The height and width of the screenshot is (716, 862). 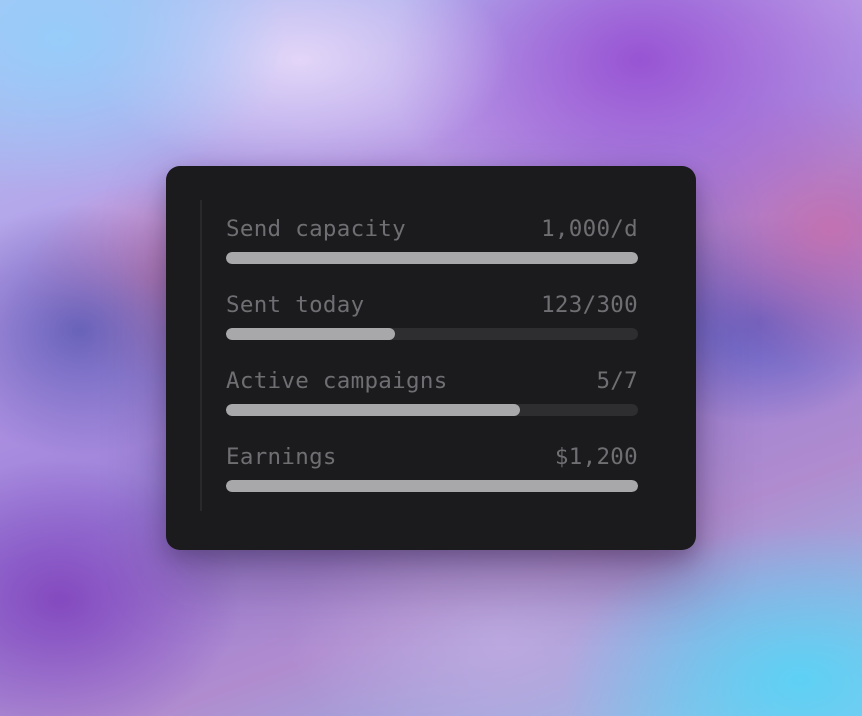 What do you see at coordinates (589, 229) in the screenshot?
I see `metric-value: 1,000/d` at bounding box center [589, 229].